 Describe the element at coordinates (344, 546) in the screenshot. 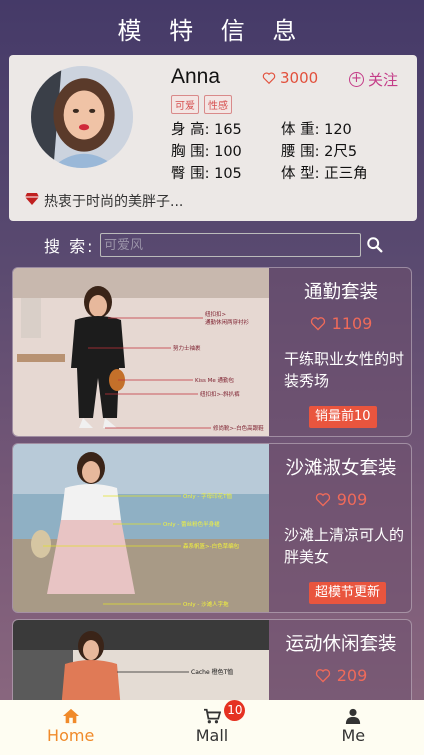

I see `outfit-description: 沙滩上清凉可人的胖美女` at that location.